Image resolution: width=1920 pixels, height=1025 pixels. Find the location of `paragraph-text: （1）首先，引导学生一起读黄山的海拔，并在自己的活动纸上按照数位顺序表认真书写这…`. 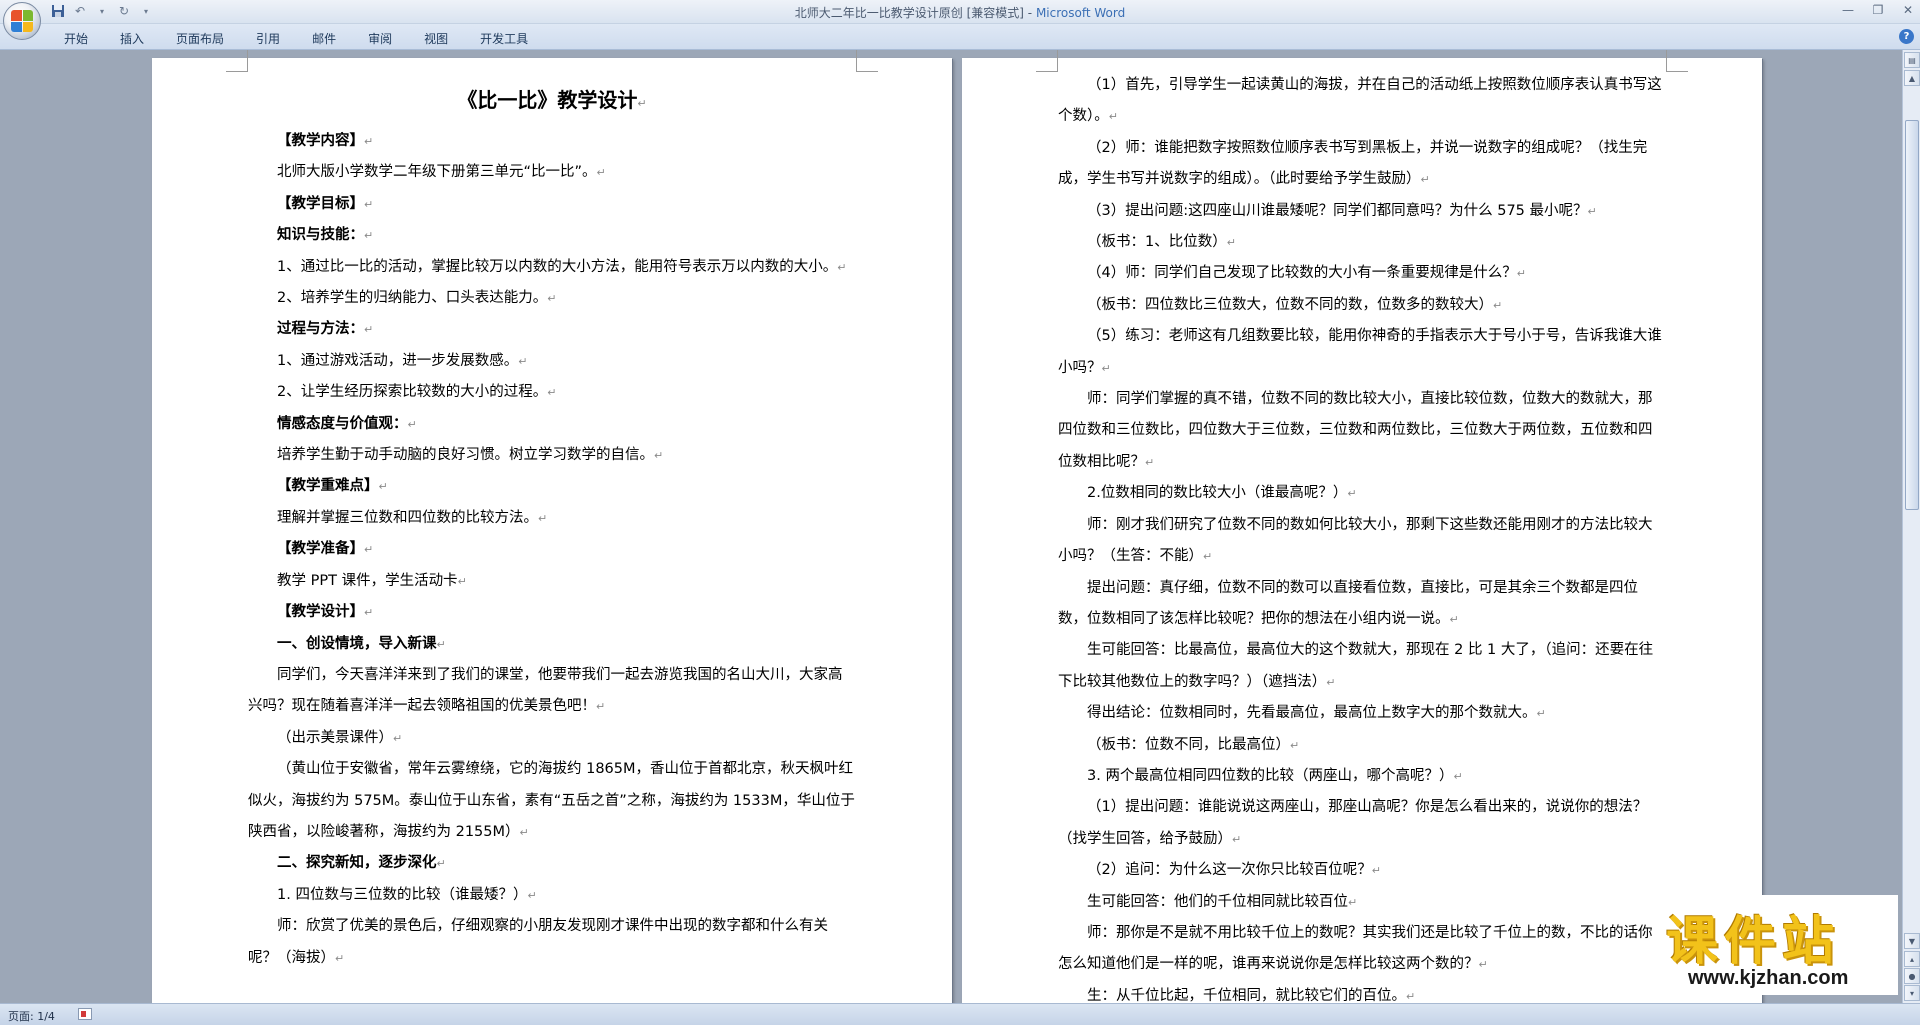

paragraph-text: （1）首先，引导学生一起读黄山的海拔，并在自己的活动纸上按照数位顺序表认真书写这… is located at coordinates (1360, 101).